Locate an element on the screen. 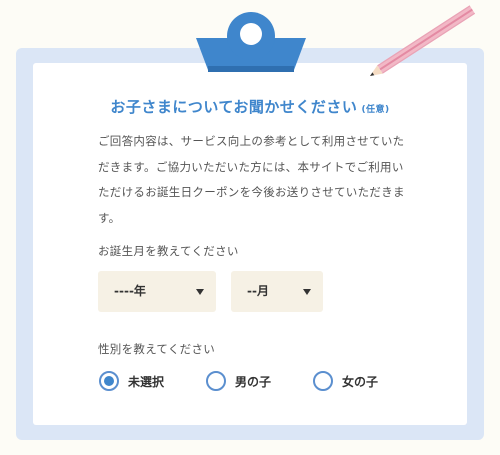 Image resolution: width=500 pixels, height=455 pixels. gender-radio-boy: 男の子 is located at coordinates (238, 381).